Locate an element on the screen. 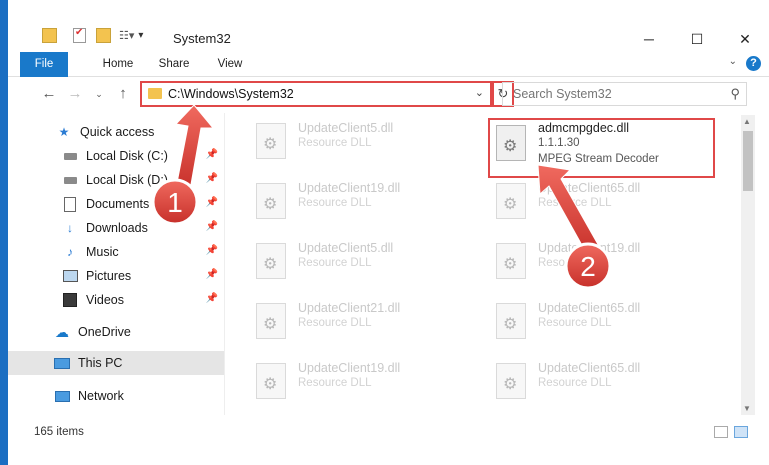 The image size is (769, 465). svg-text: 1 is located at coordinates (175, 202).